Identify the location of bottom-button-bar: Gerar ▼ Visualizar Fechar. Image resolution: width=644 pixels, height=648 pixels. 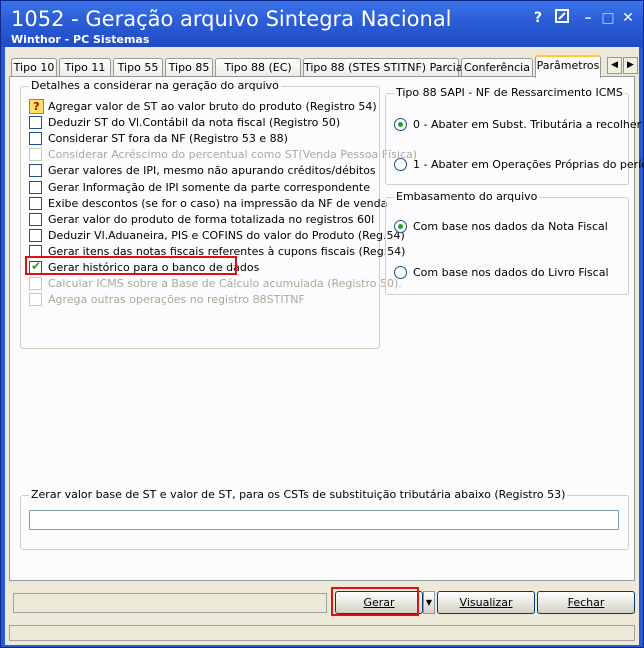
(322, 603).